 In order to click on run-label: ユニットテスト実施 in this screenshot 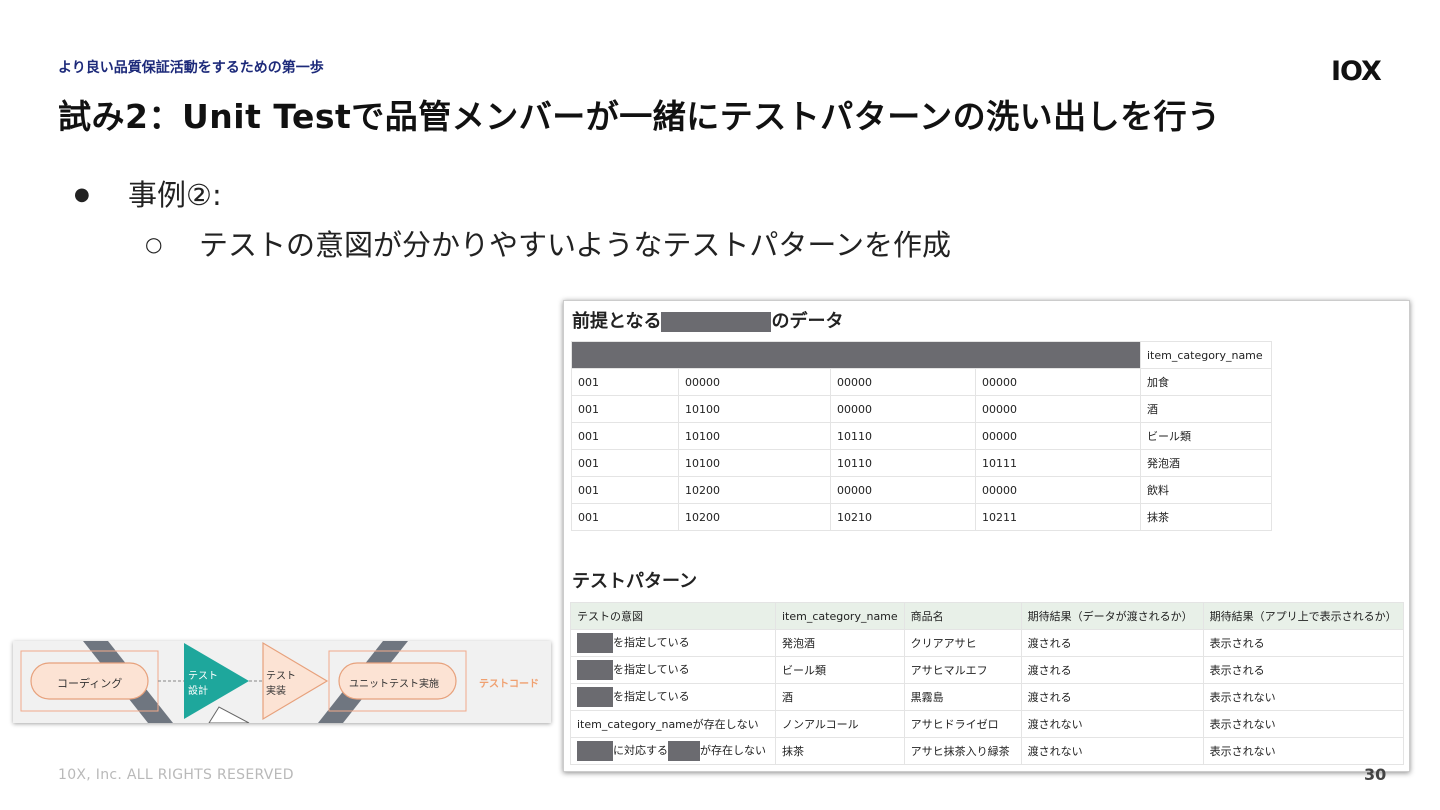, I will do `click(394, 684)`.